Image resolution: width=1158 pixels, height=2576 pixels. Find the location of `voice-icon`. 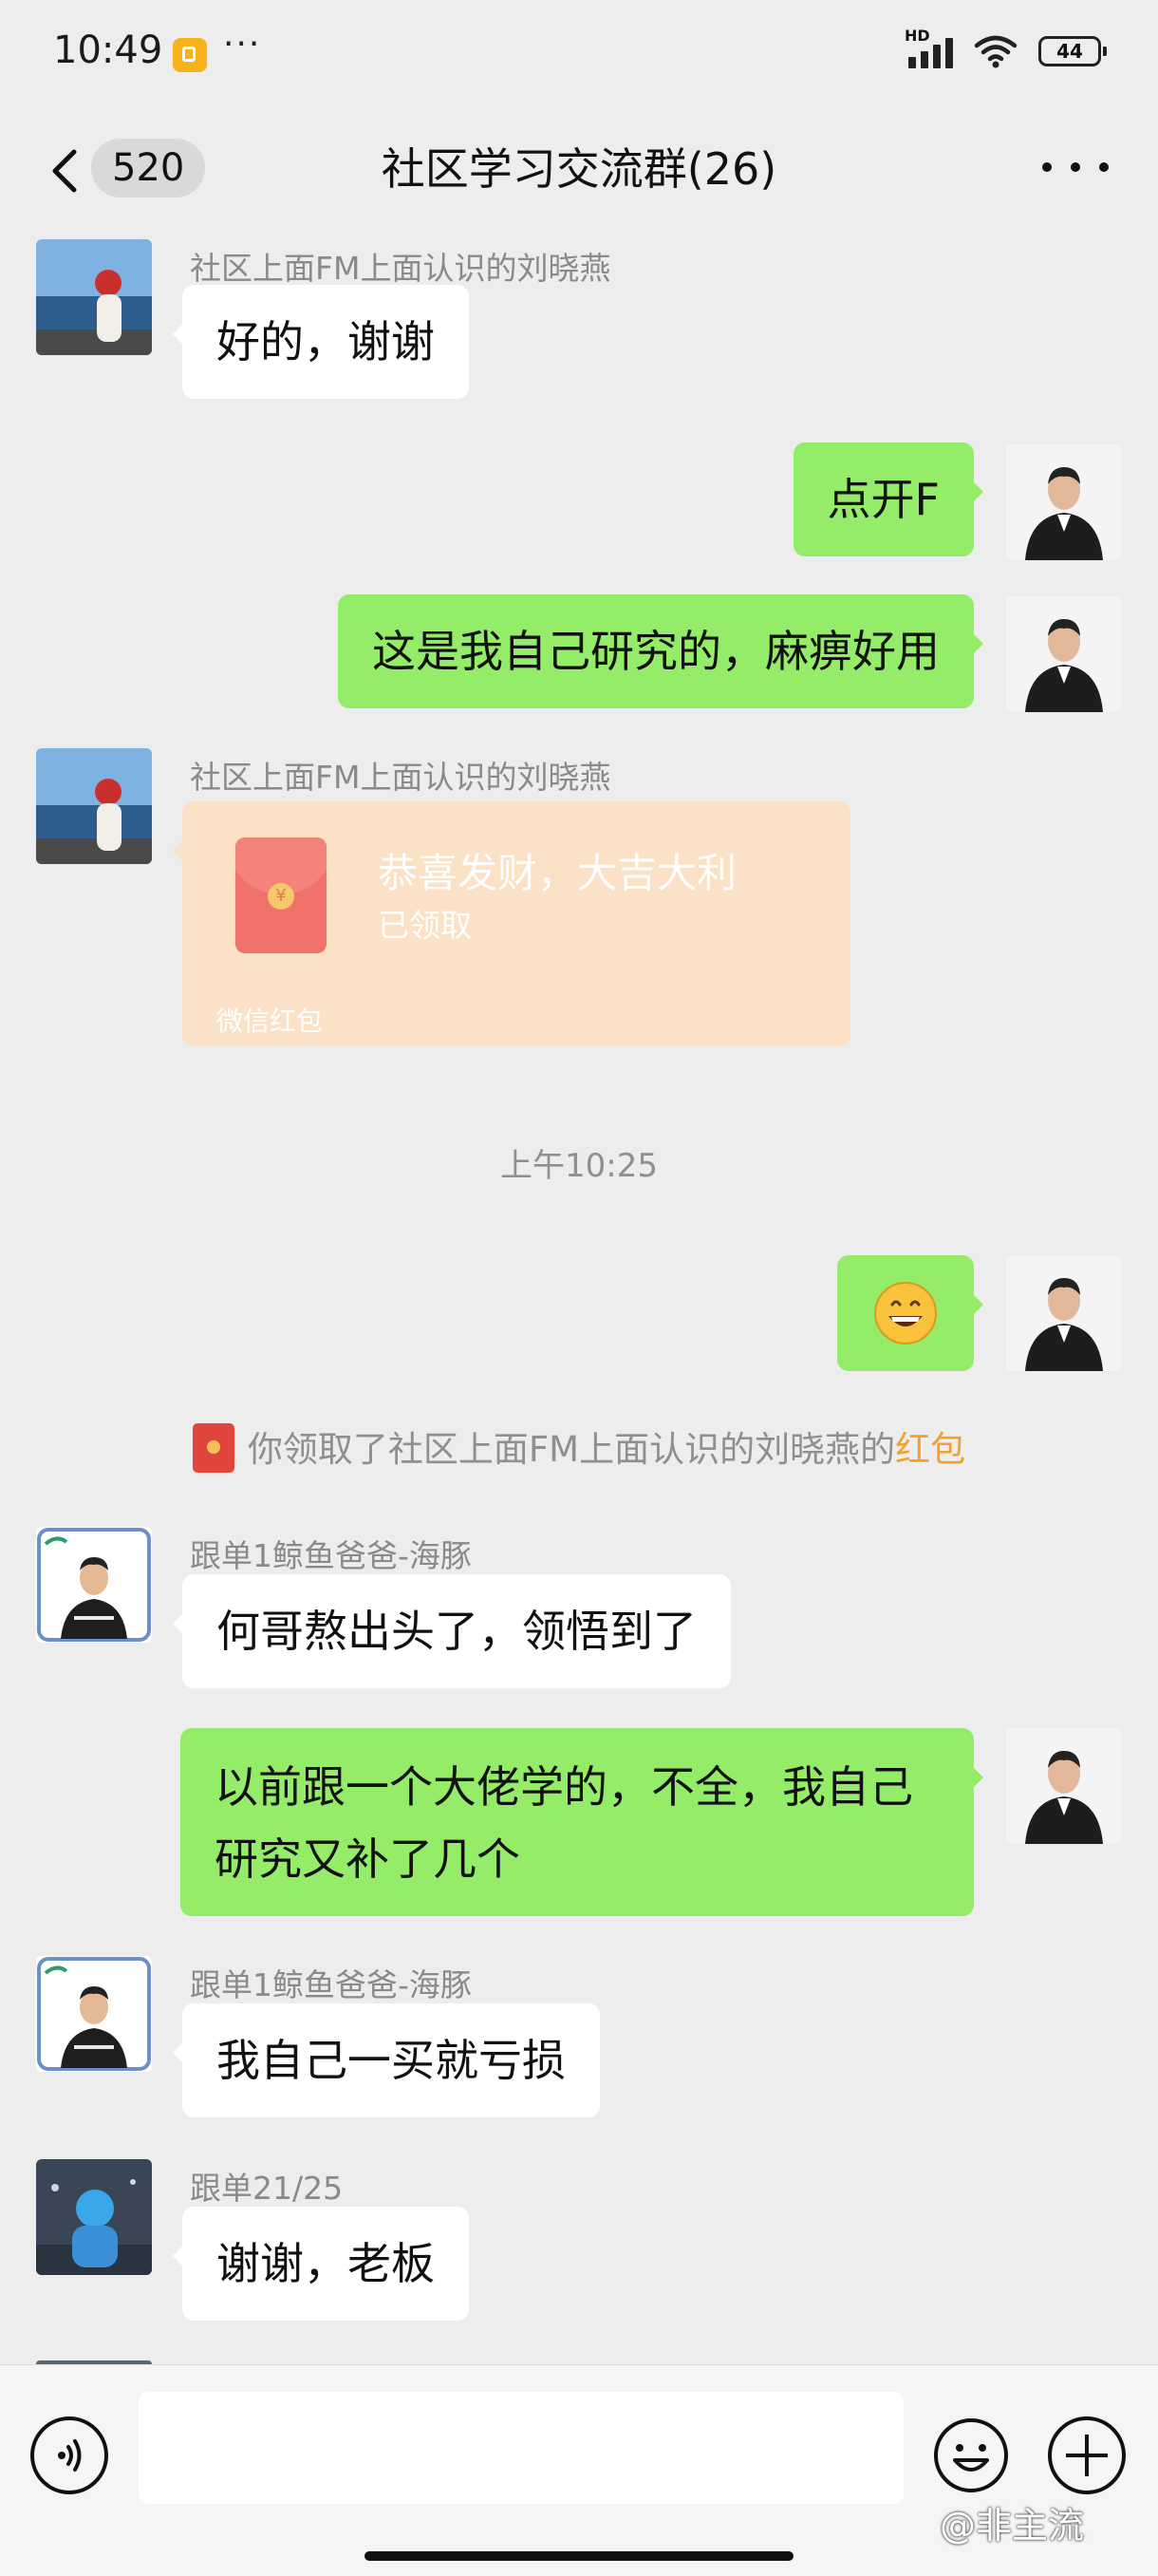

voice-icon is located at coordinates (70, 2455).